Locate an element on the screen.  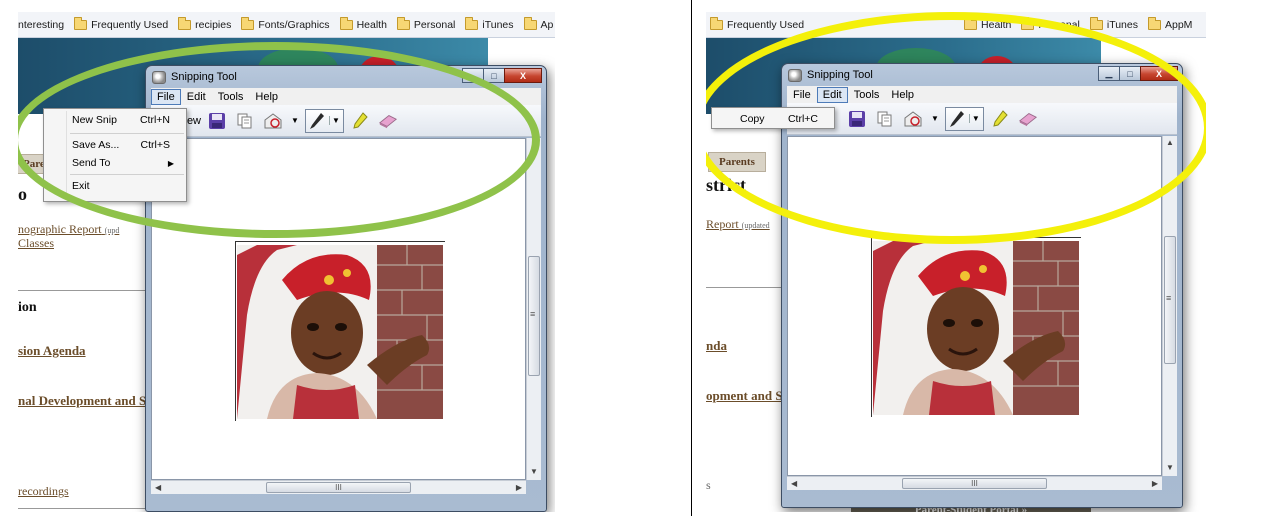
divider is located at coordinates (746, 287).